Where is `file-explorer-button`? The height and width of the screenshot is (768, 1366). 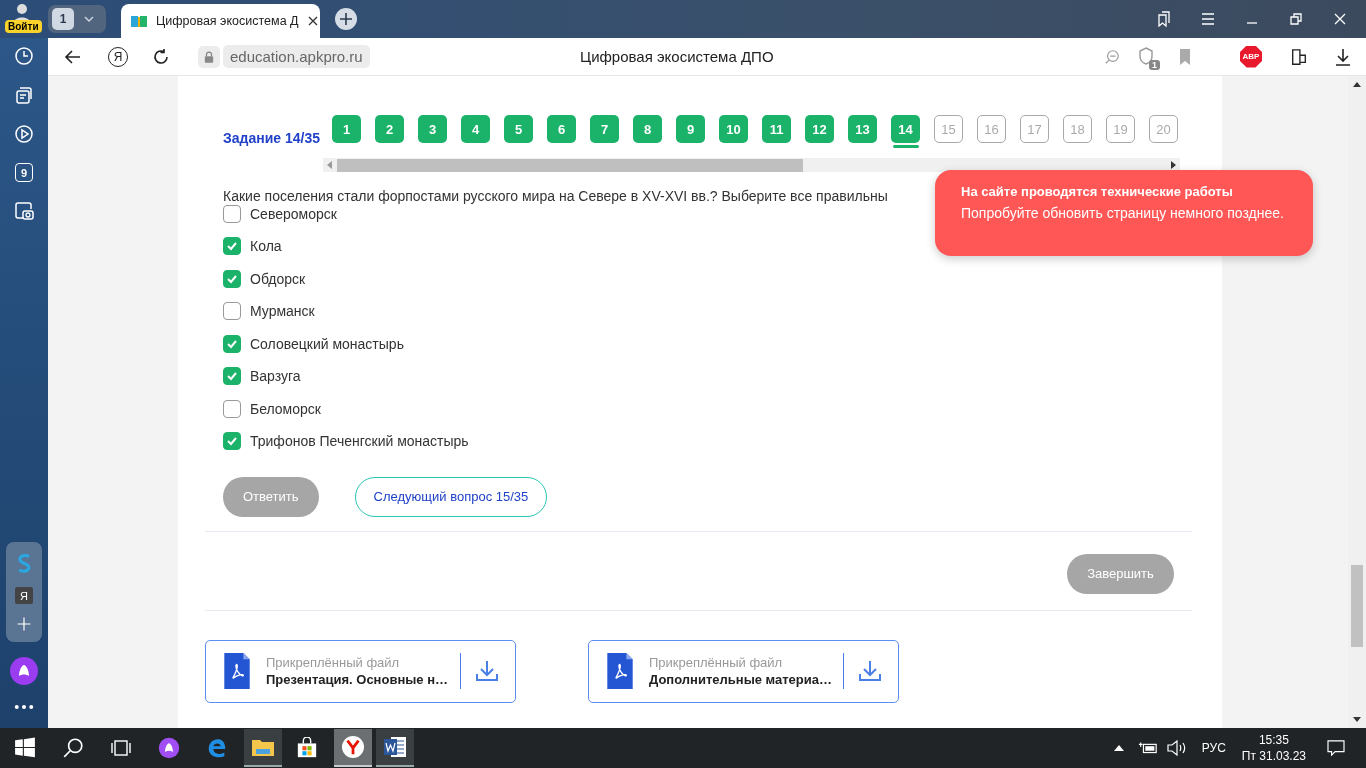
file-explorer-button is located at coordinates (263, 748).